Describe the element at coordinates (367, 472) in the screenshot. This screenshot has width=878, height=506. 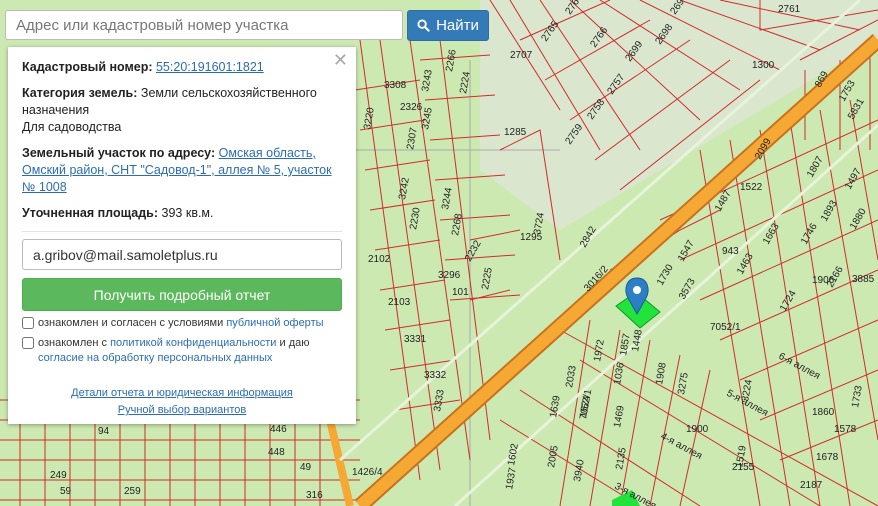
I see `parcel-number-label: 1426/4` at that location.